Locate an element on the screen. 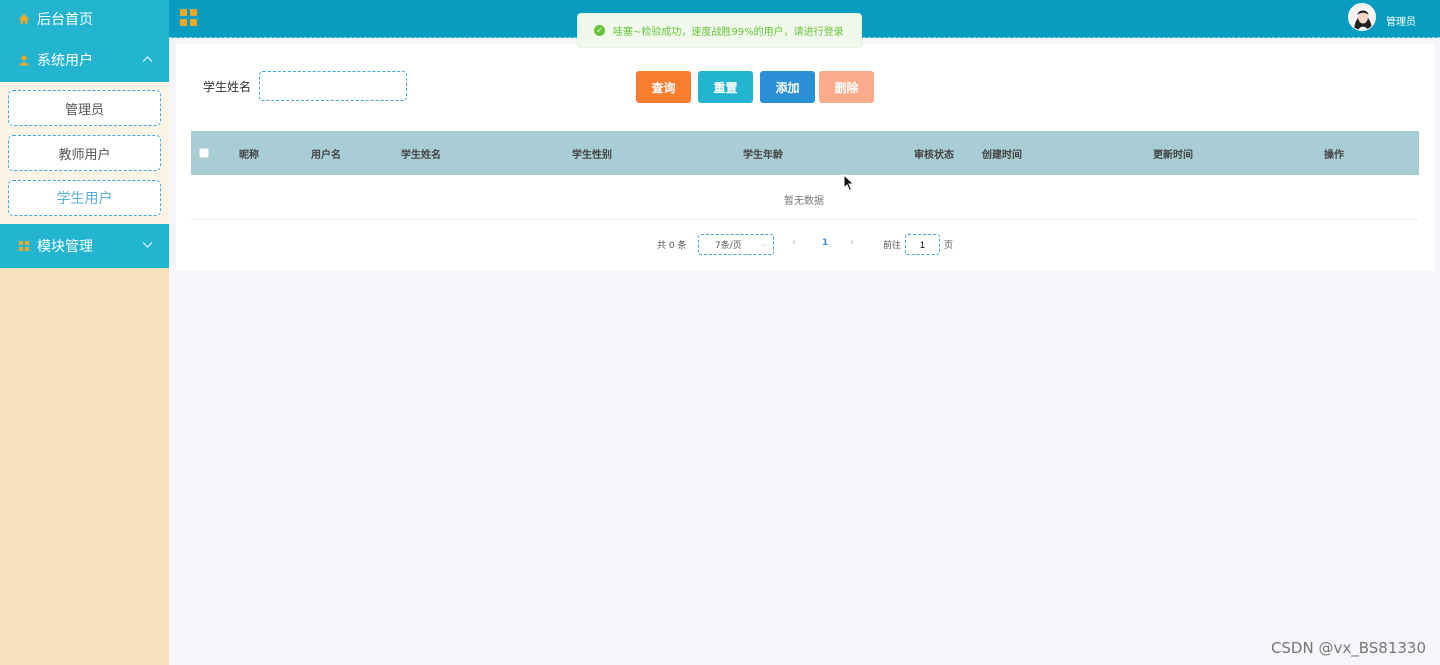  user-icon is located at coordinates (24, 60).